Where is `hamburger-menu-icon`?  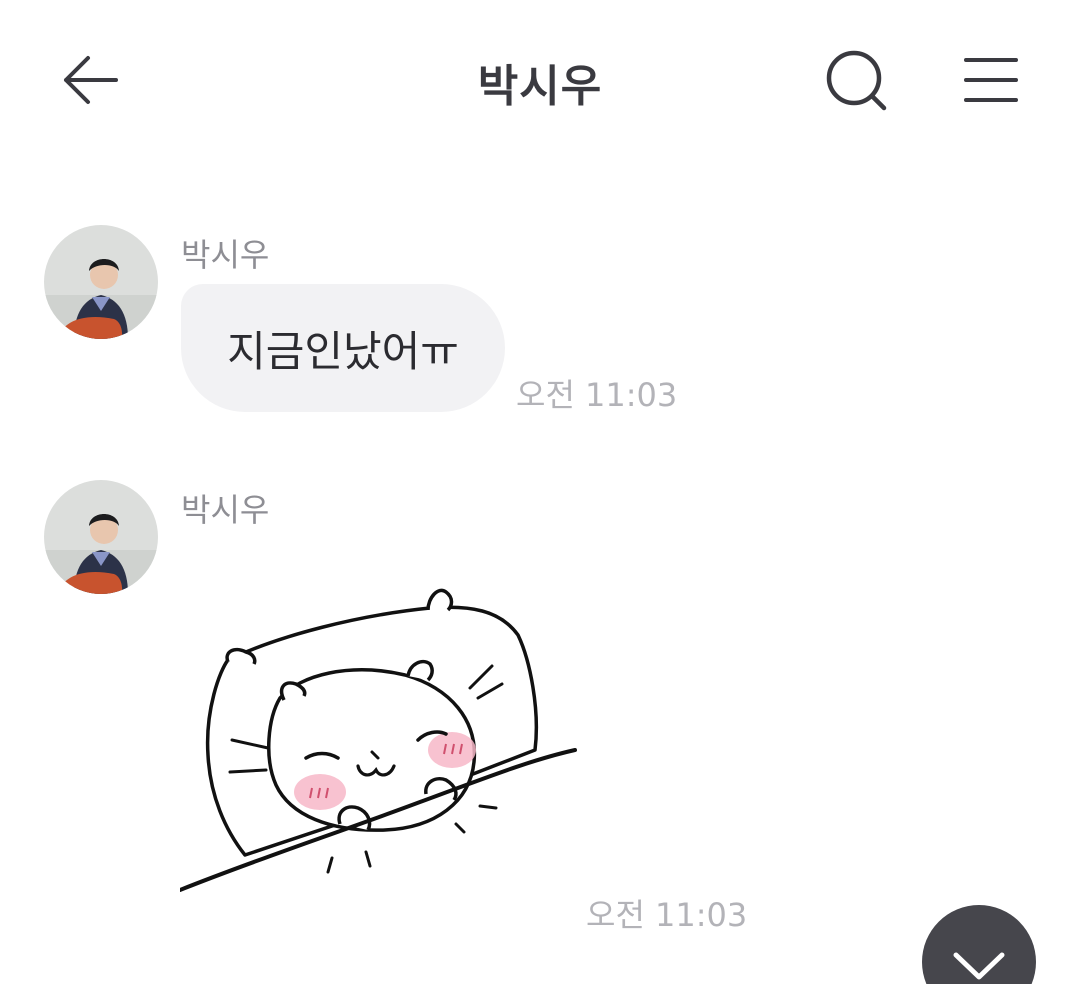 hamburger-menu-icon is located at coordinates (991, 80).